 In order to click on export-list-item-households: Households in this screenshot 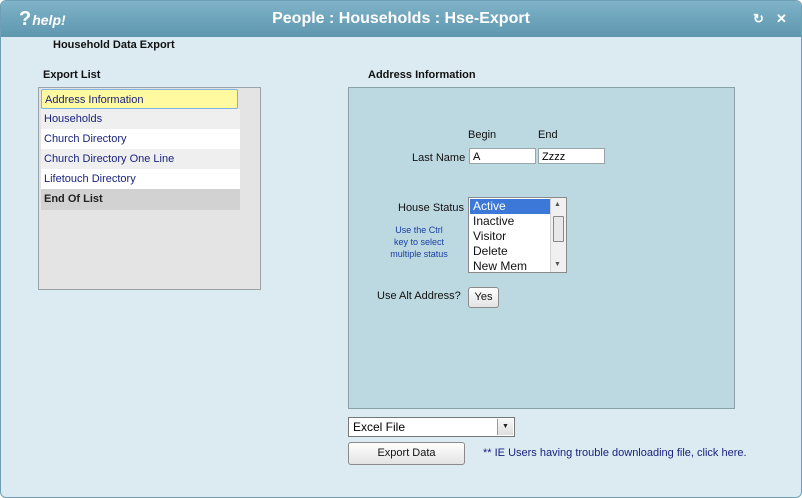, I will do `click(140, 119)`.